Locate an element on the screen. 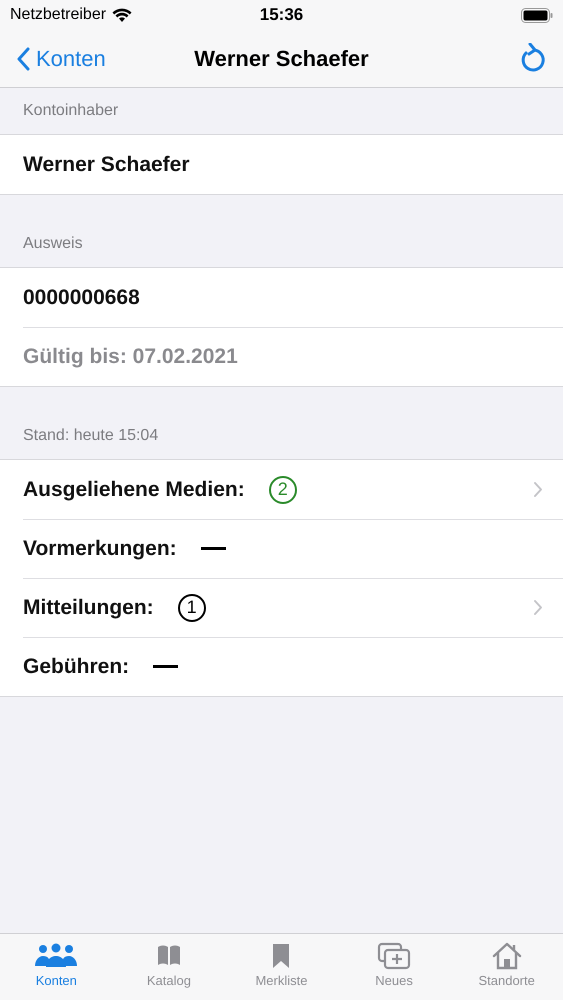  chevron-left-icon is located at coordinates (23, 58).